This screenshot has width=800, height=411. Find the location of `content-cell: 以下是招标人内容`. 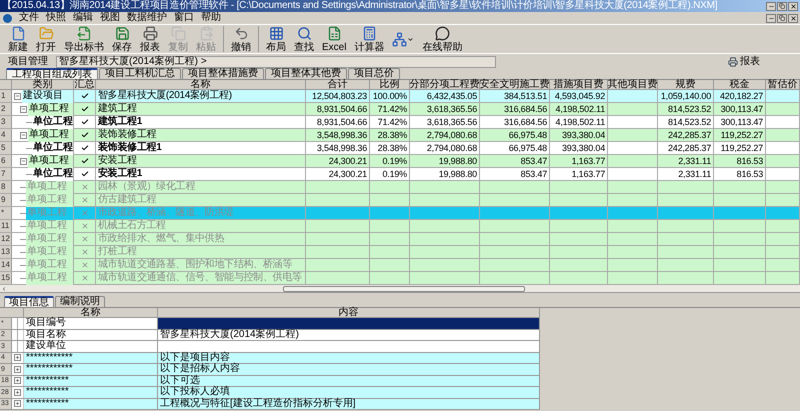

content-cell: 以下是招标人内容 is located at coordinates (349, 369).